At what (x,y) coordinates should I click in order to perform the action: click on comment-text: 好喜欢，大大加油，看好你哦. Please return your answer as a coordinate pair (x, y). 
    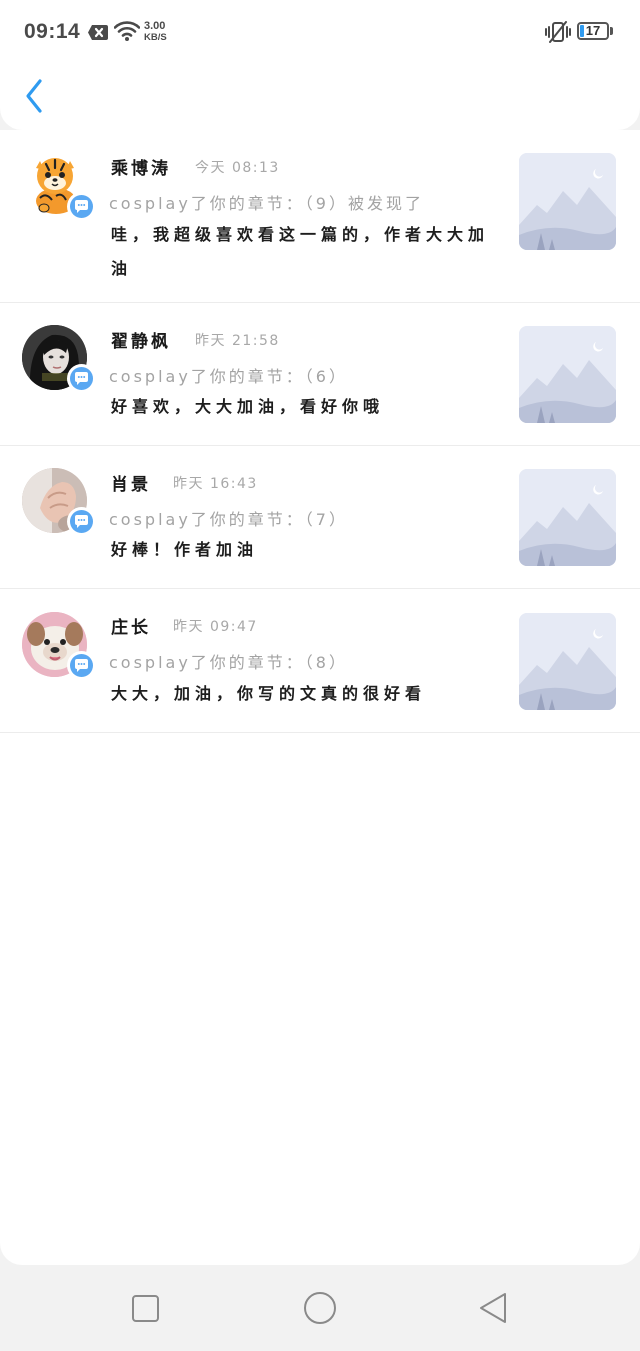
    Looking at the image, I should click on (248, 406).